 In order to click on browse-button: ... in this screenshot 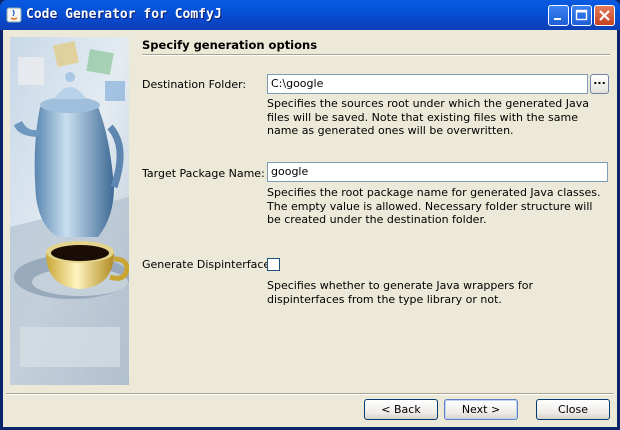, I will do `click(599, 84)`.